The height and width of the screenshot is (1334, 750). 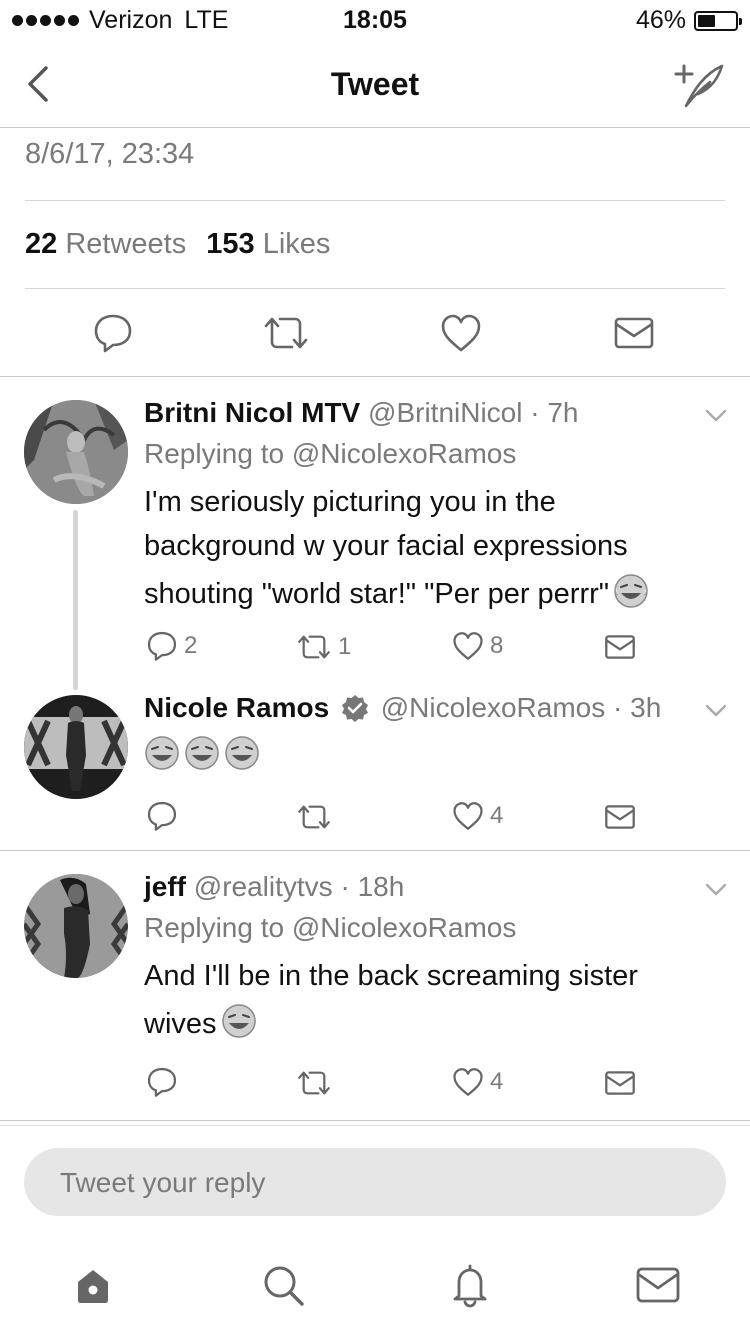 What do you see at coordinates (165, 886) in the screenshot?
I see `author-name: jeff` at bounding box center [165, 886].